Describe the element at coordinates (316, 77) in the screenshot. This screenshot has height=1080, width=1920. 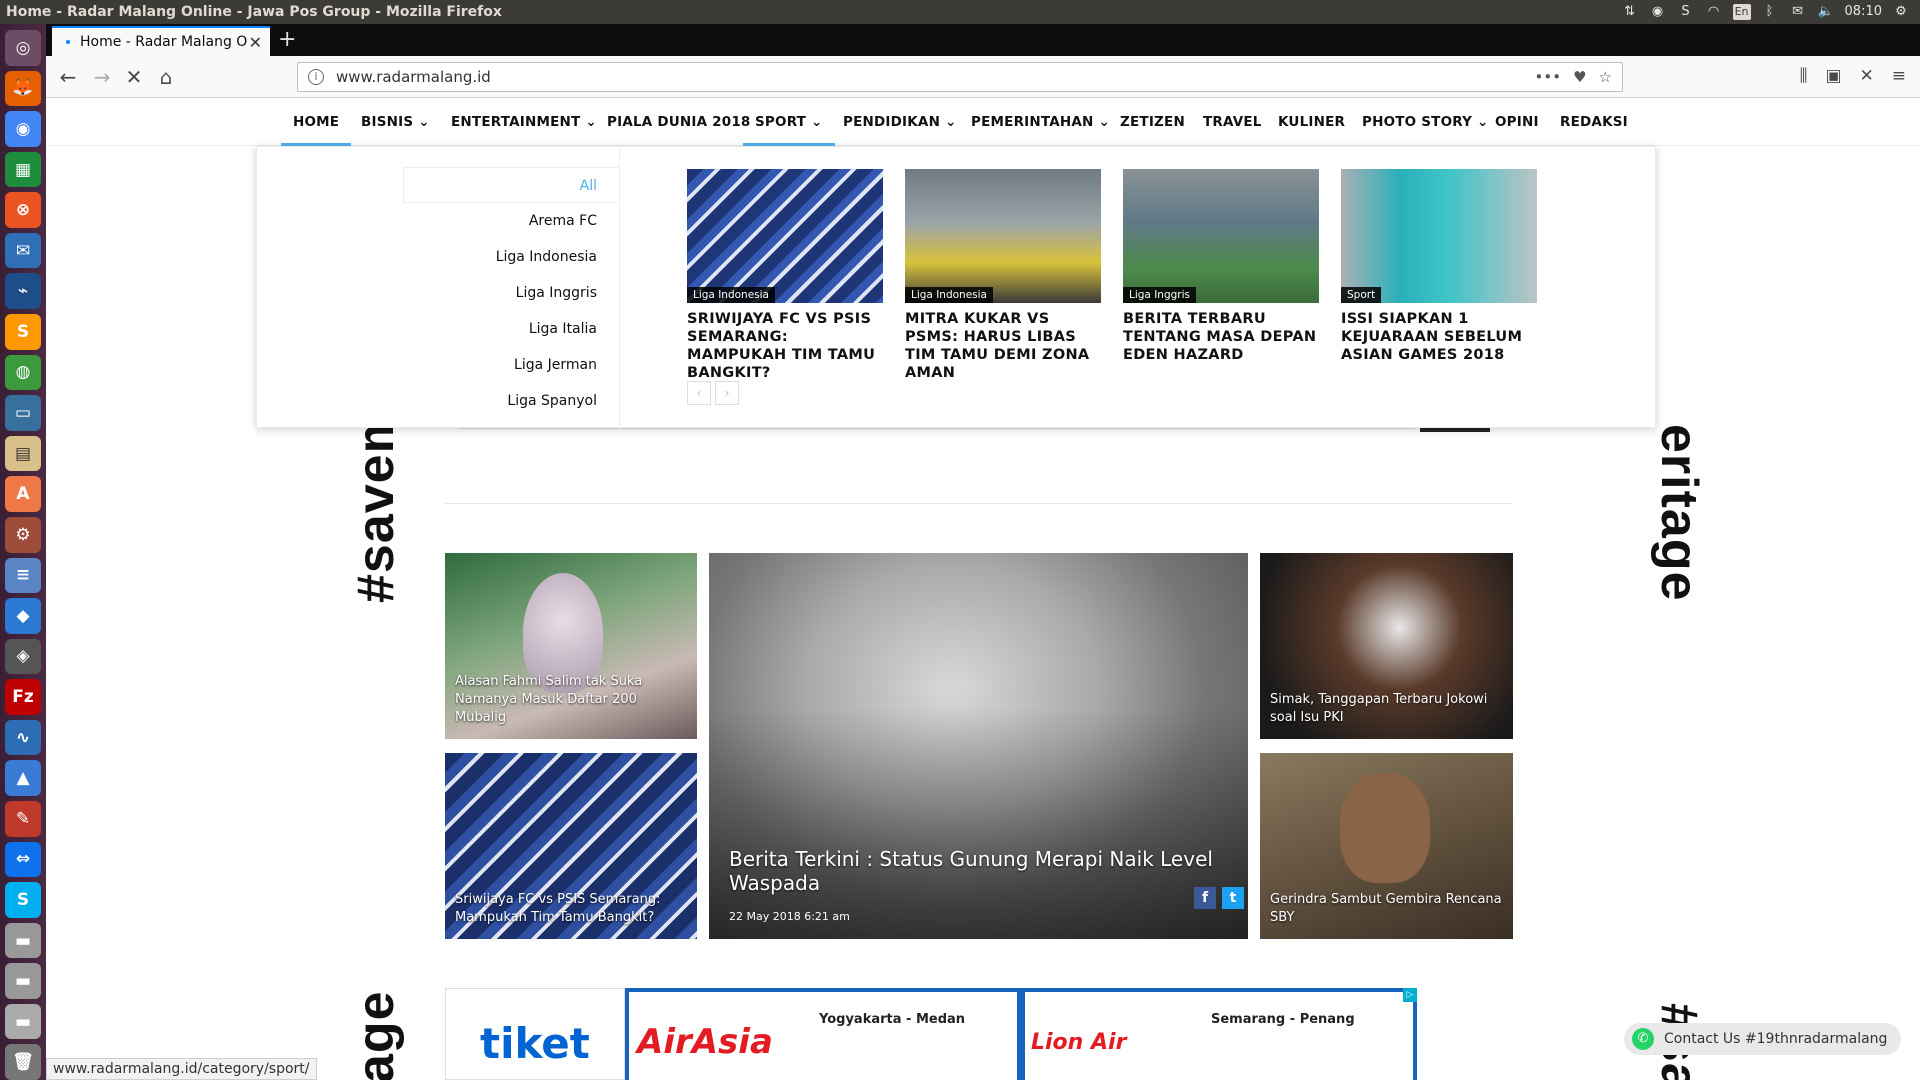
I see `site-info-icon: i` at that location.